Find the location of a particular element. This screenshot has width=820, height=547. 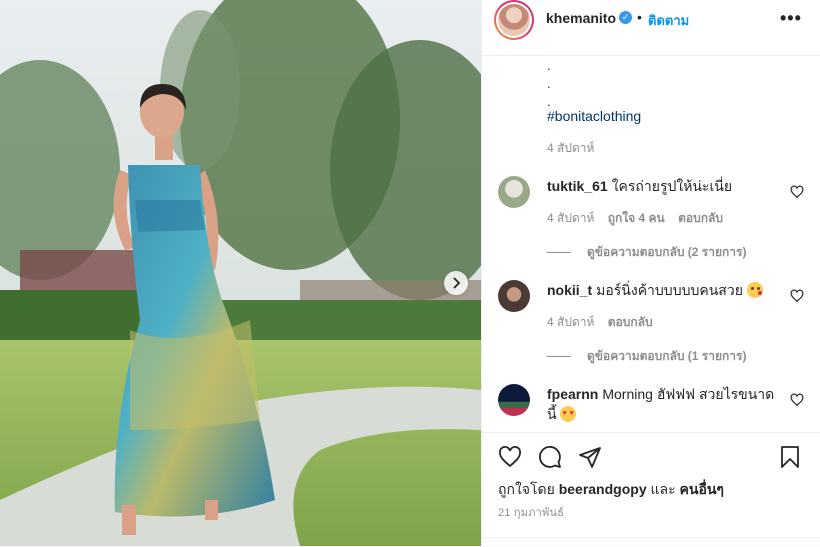

more-options-button: ••• is located at coordinates (791, 18).